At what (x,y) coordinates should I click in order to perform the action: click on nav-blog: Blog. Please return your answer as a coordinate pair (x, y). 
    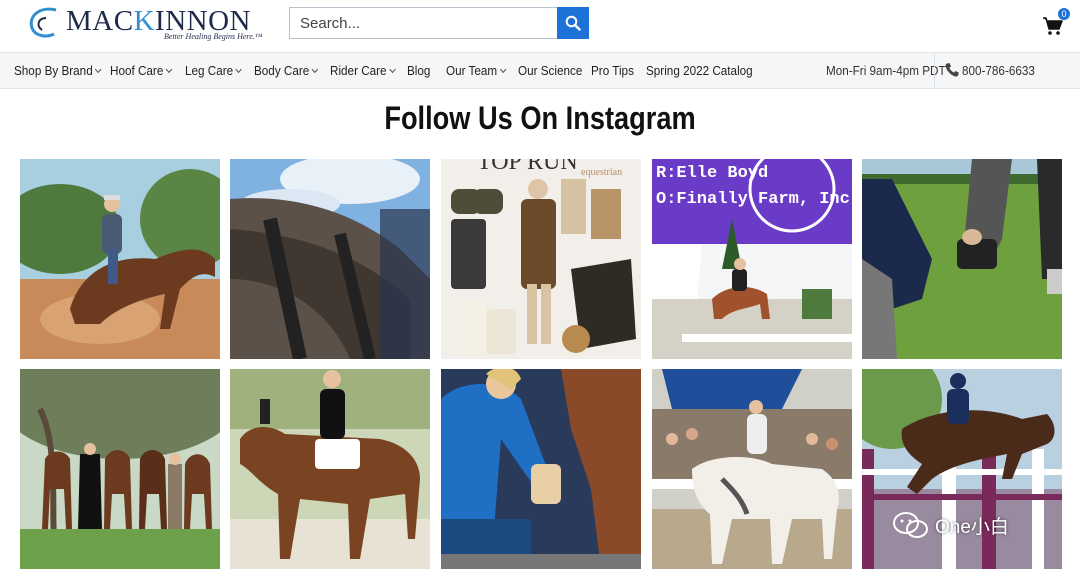
    Looking at the image, I should click on (418, 70).